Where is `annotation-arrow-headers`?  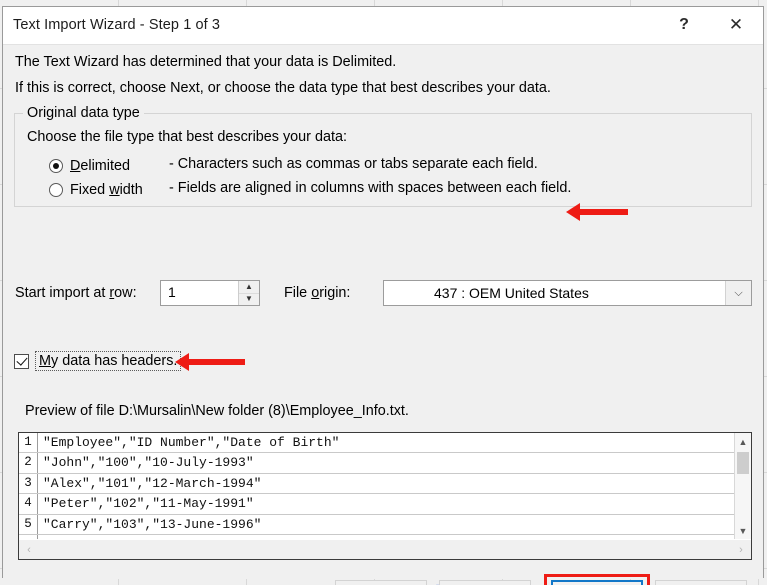
annotation-arrow-headers is located at coordinates (210, 362).